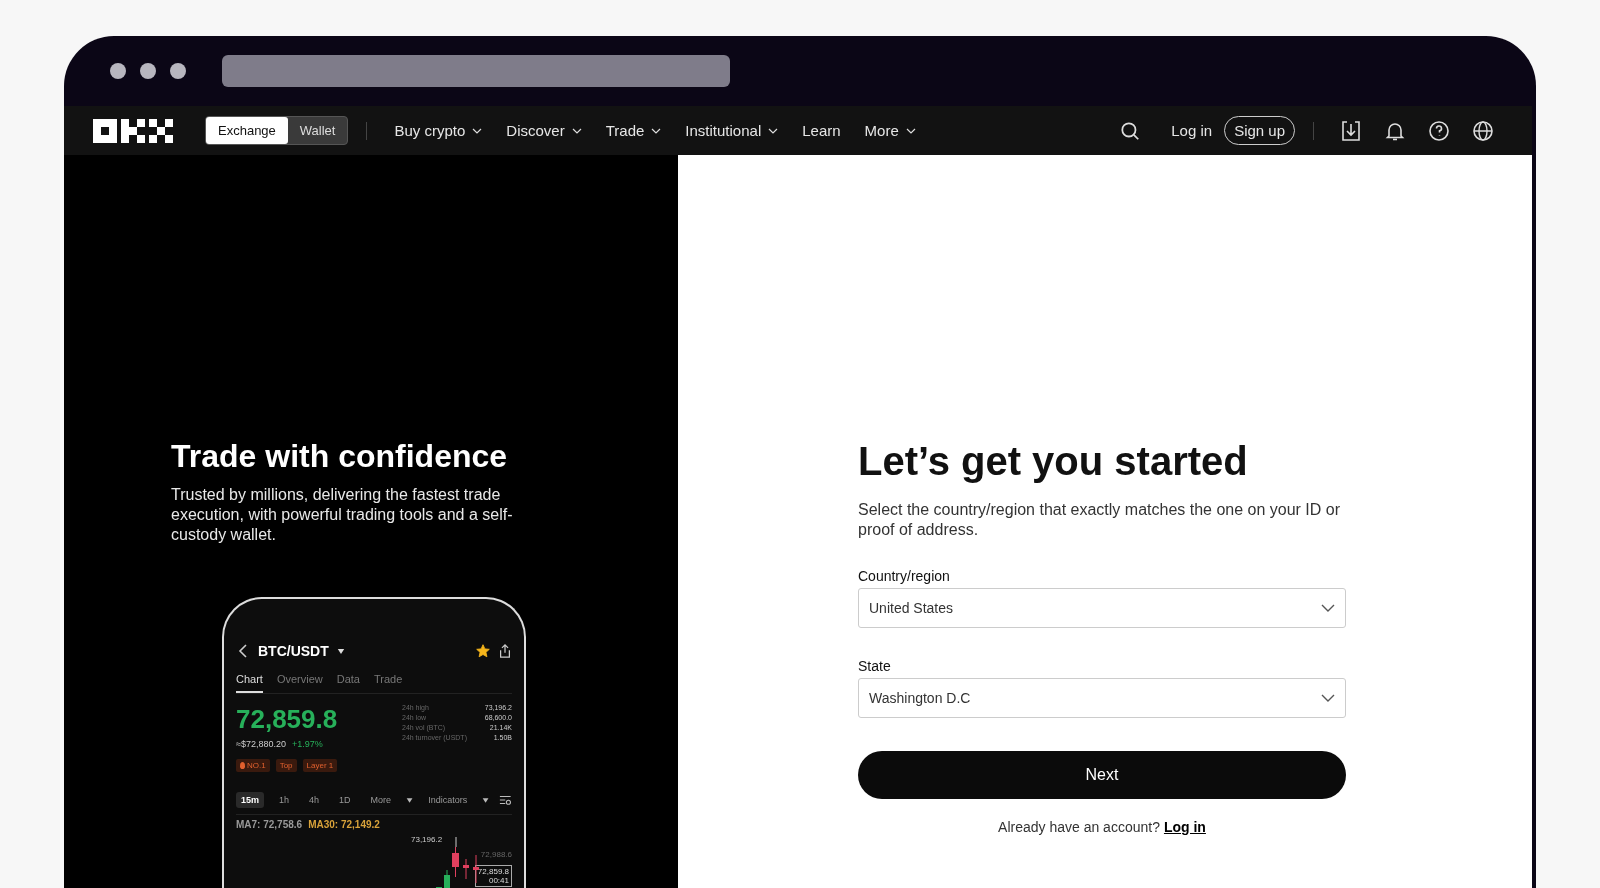  What do you see at coordinates (348, 683) in the screenshot?
I see `phone-tab: Data` at bounding box center [348, 683].